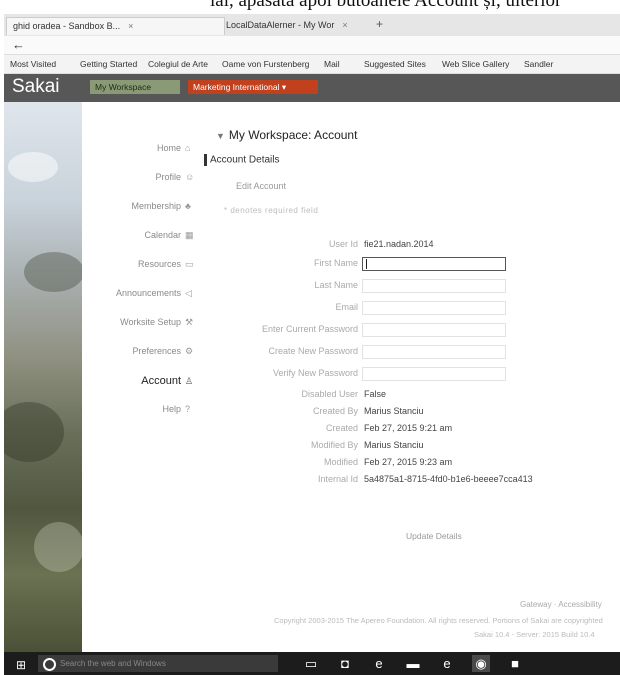  What do you see at coordinates (188, 148) in the screenshot?
I see `house-icon: ⌂` at bounding box center [188, 148].